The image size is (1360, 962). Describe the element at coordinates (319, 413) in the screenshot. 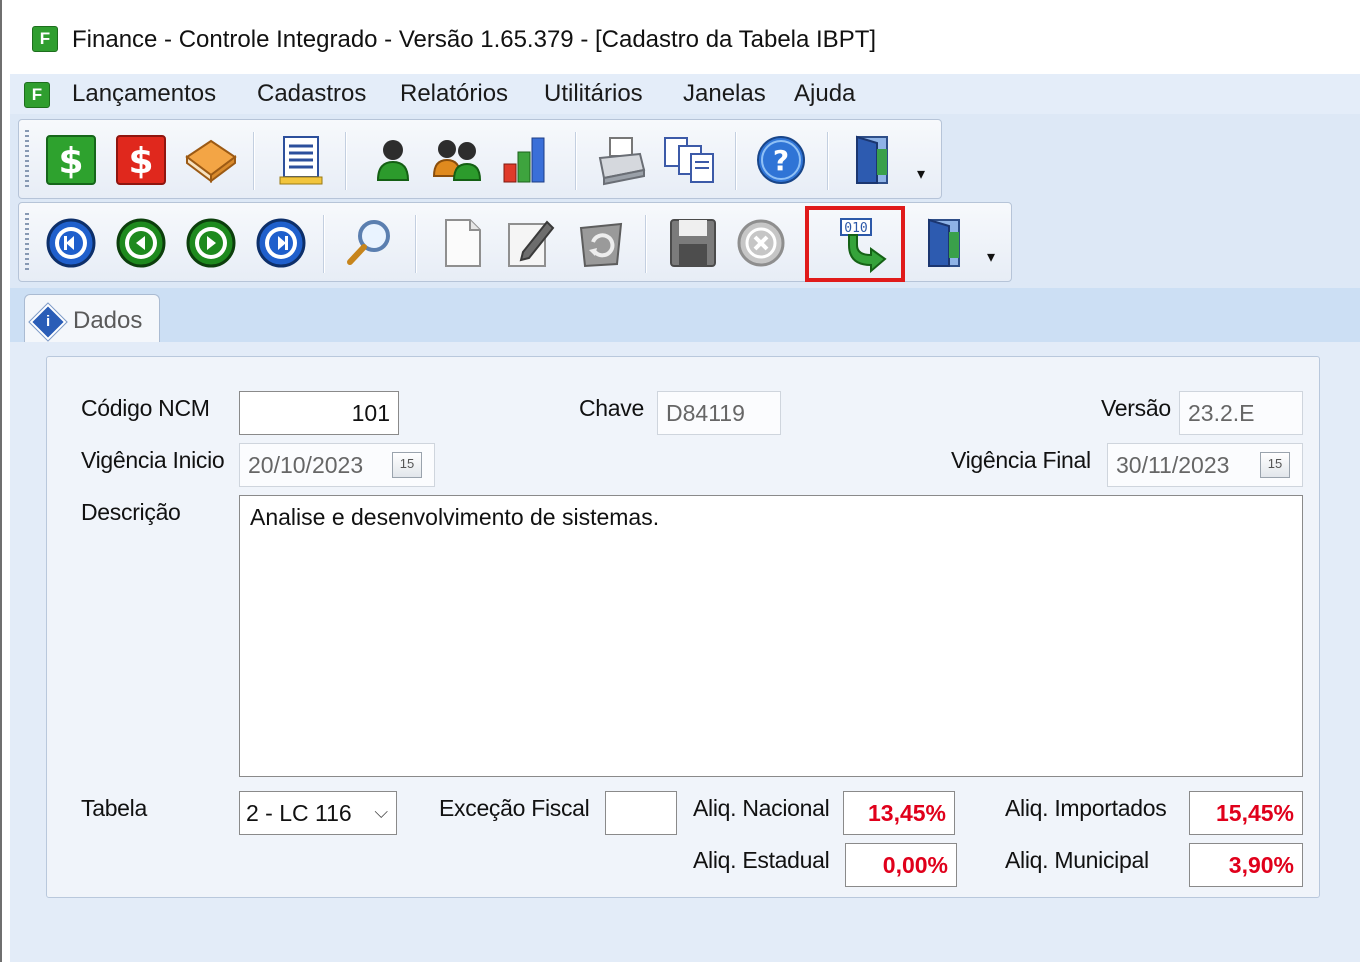

I see `codigo-ncm-field: 101` at that location.